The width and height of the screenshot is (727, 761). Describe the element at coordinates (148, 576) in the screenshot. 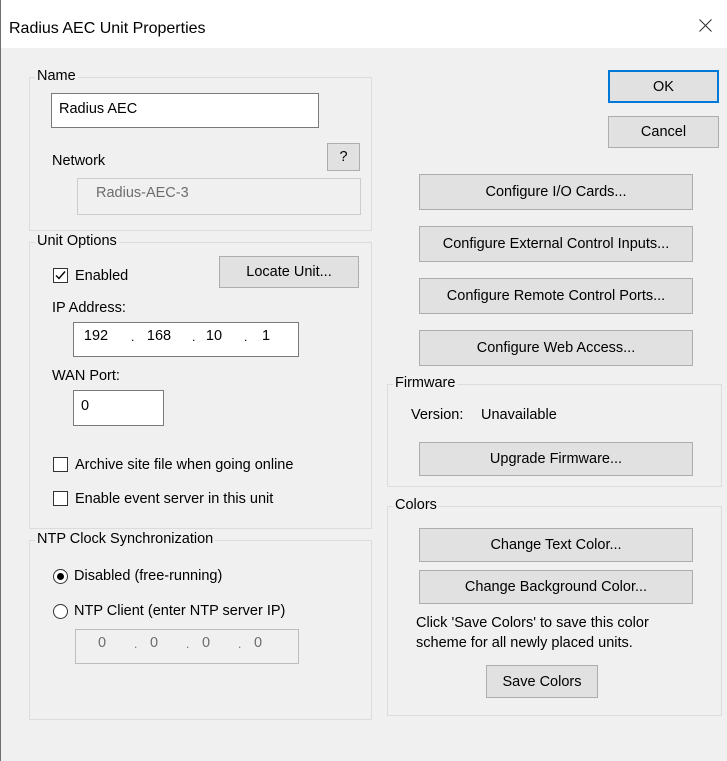

I see `ntp-disabled-label: Disabled (free-running)` at that location.